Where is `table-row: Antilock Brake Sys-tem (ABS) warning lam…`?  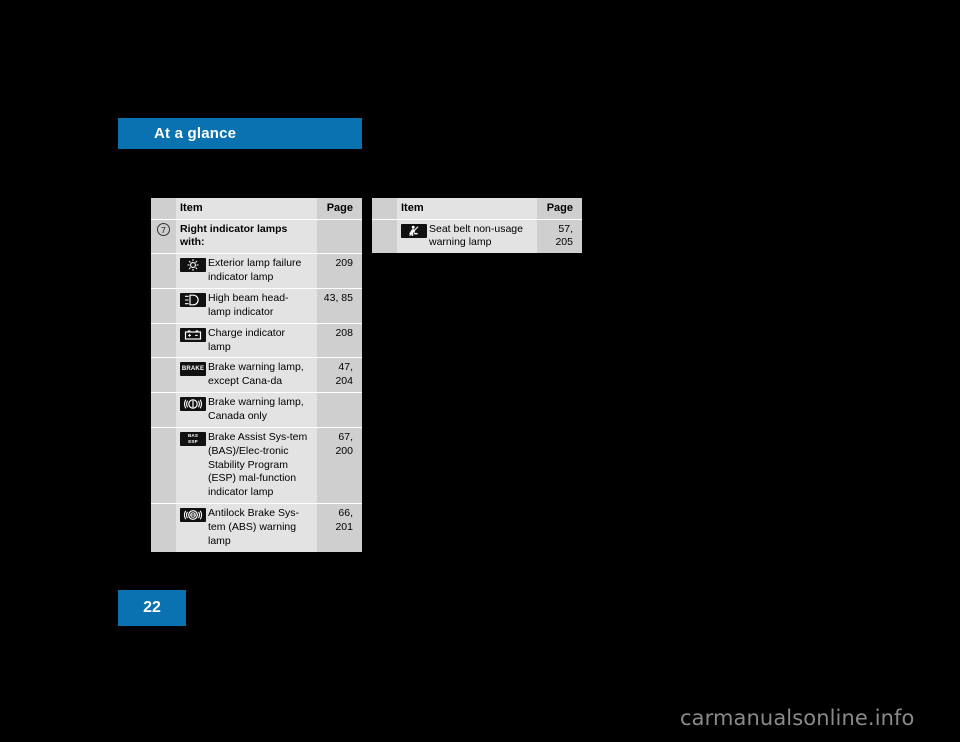
table-row: Antilock Brake Sys-tem (ABS) warning lam… is located at coordinates (256, 527).